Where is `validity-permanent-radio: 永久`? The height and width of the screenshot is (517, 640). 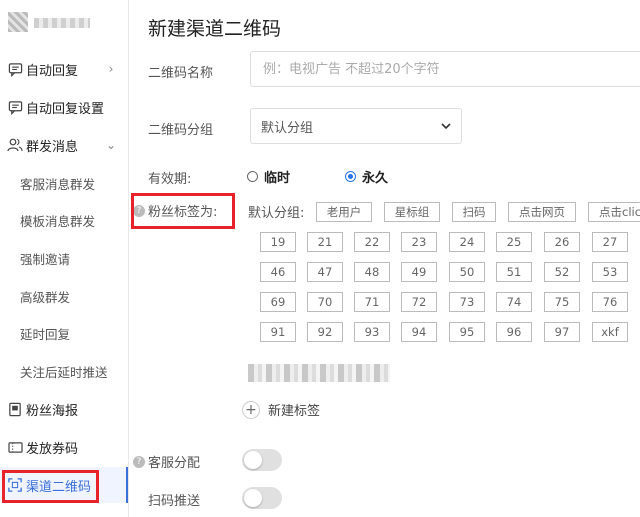
validity-permanent-radio: 永久 is located at coordinates (366, 176).